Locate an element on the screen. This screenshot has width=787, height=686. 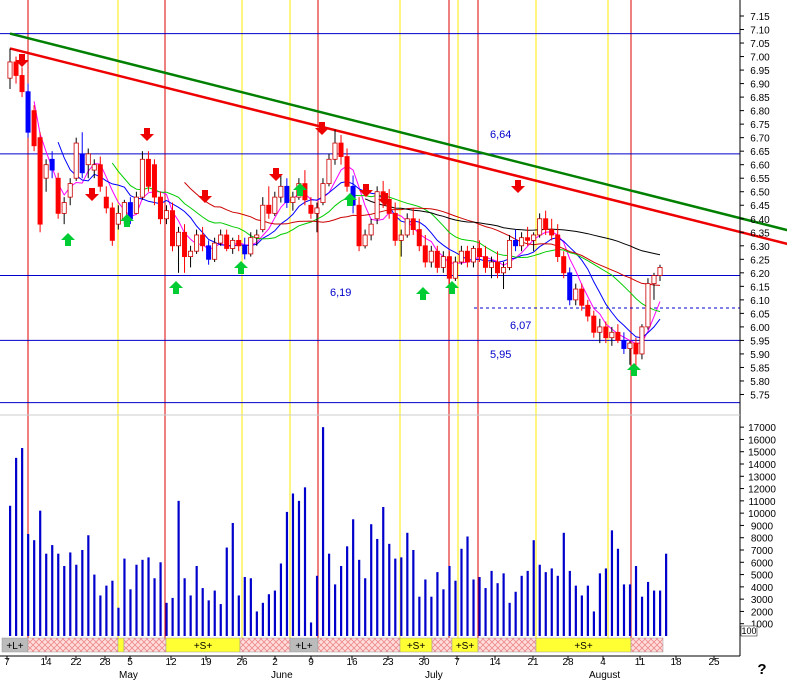
volume-tick-label: 12000 is located at coordinates (762, 490).